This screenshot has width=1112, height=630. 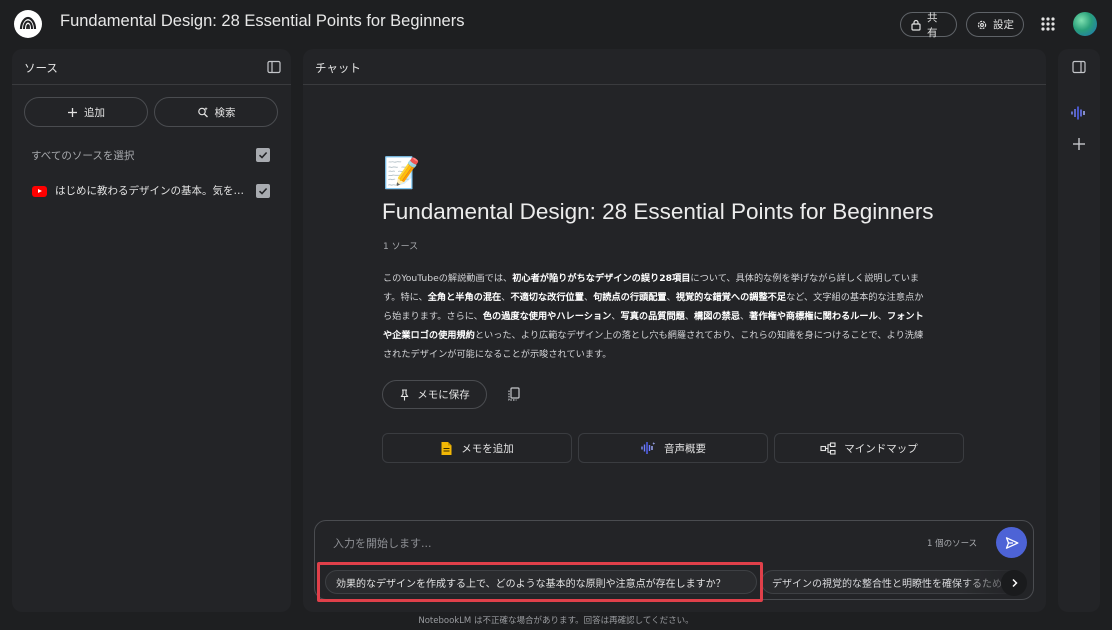 What do you see at coordinates (813, 316) in the screenshot?
I see `summary-keyphrase: 著作権や商標権に関わるルール` at bounding box center [813, 316].